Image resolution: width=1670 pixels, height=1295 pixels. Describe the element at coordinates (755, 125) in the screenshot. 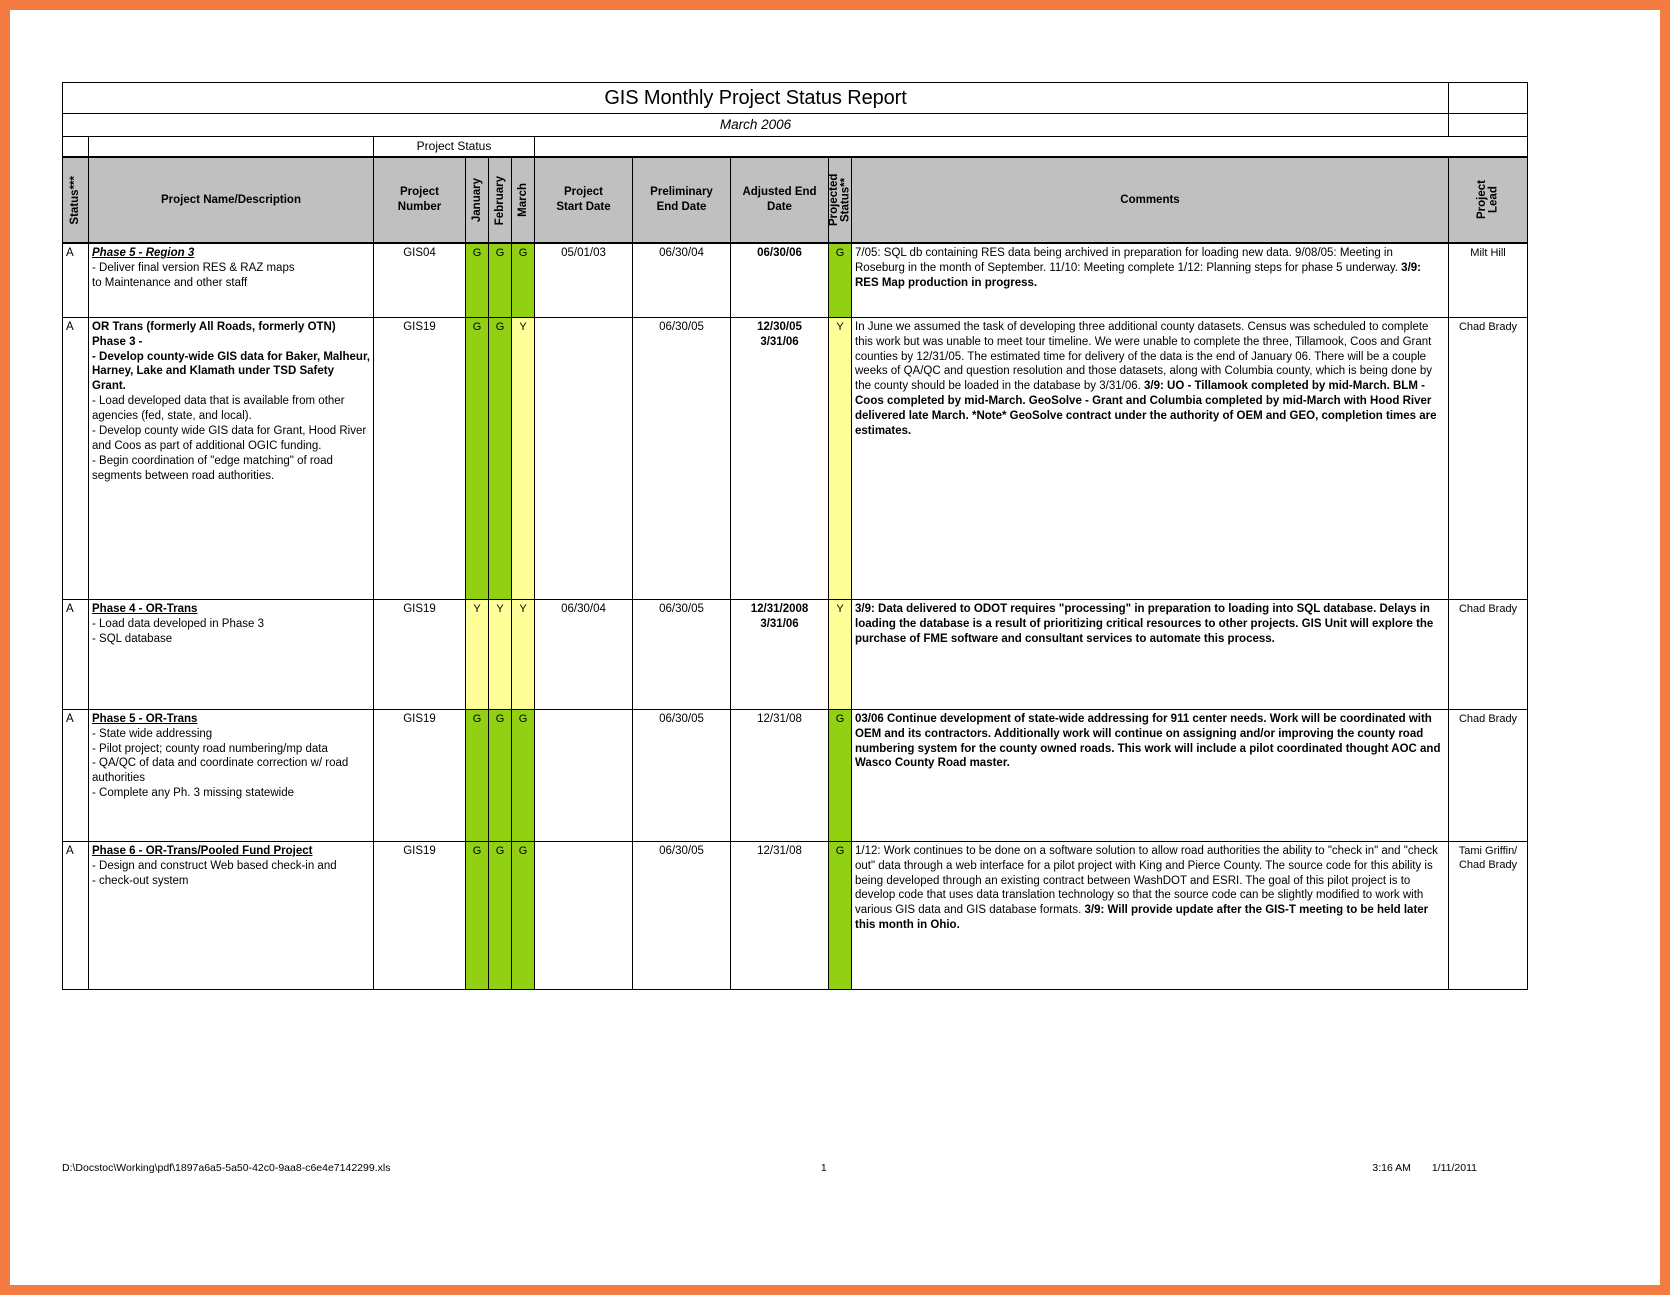

I see `report-period: March 2006` at that location.